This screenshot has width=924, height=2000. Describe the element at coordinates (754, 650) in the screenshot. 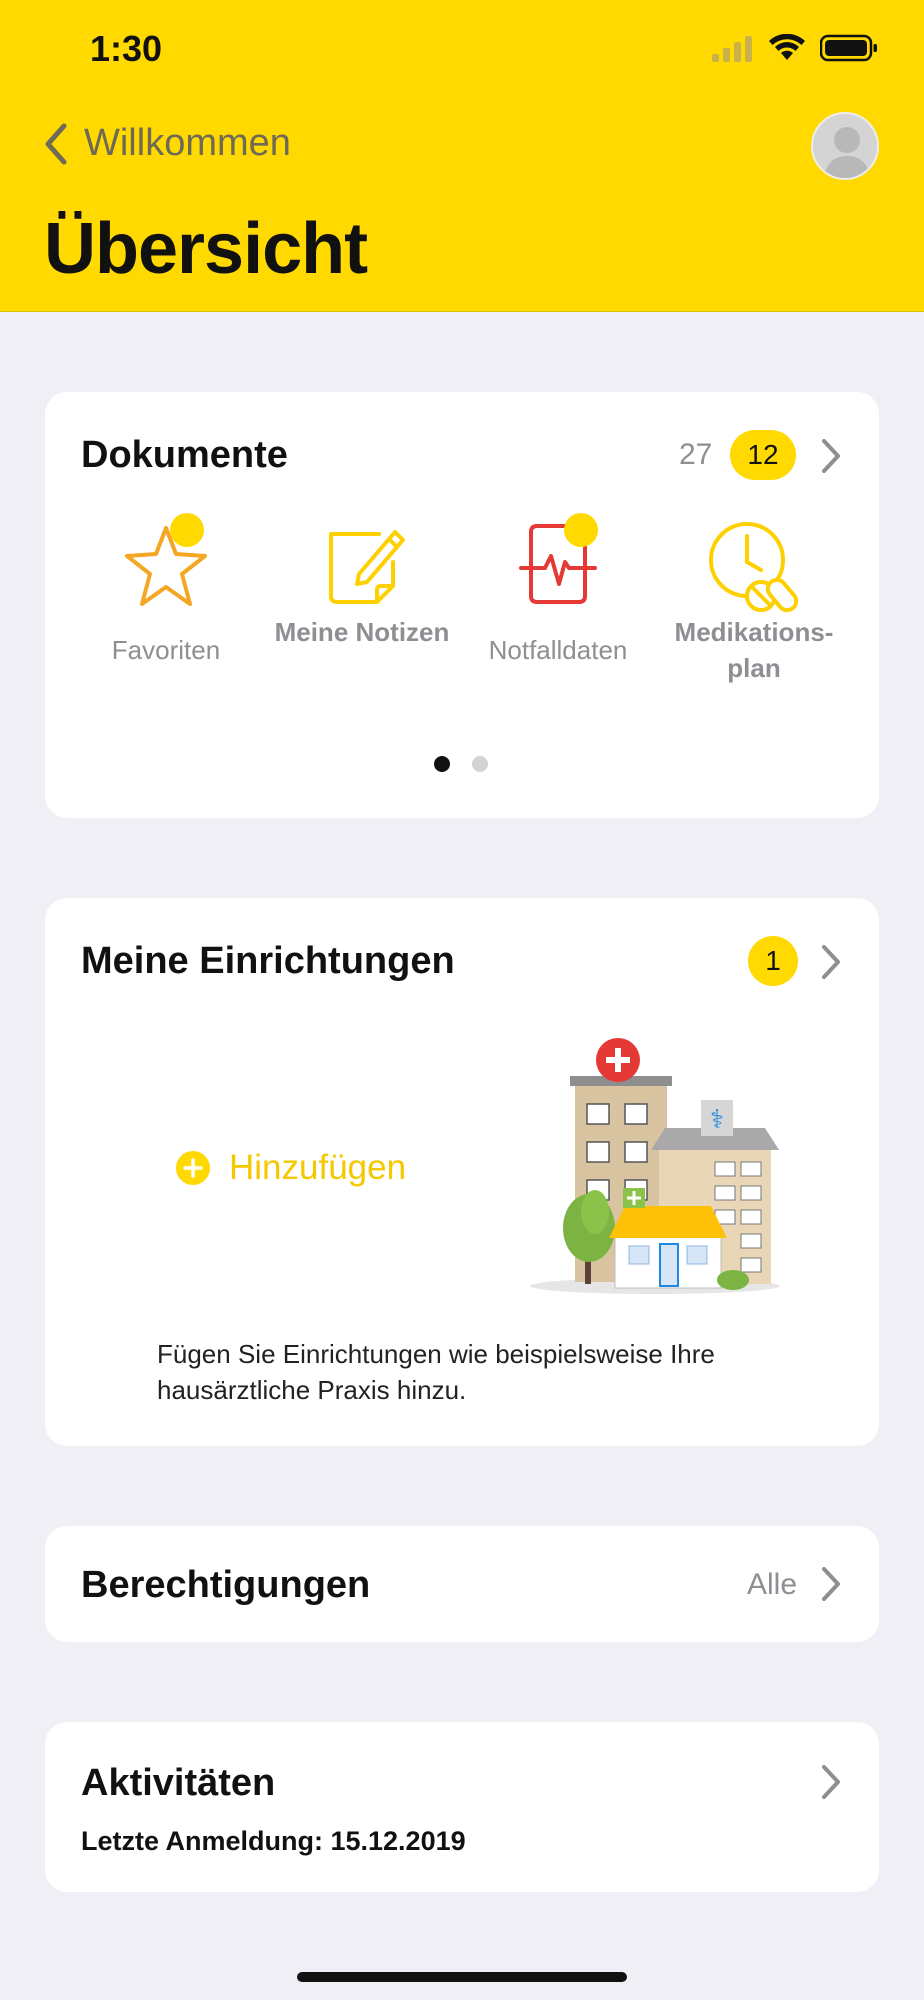

I see `doc-label-medication: Medikations-plan` at that location.